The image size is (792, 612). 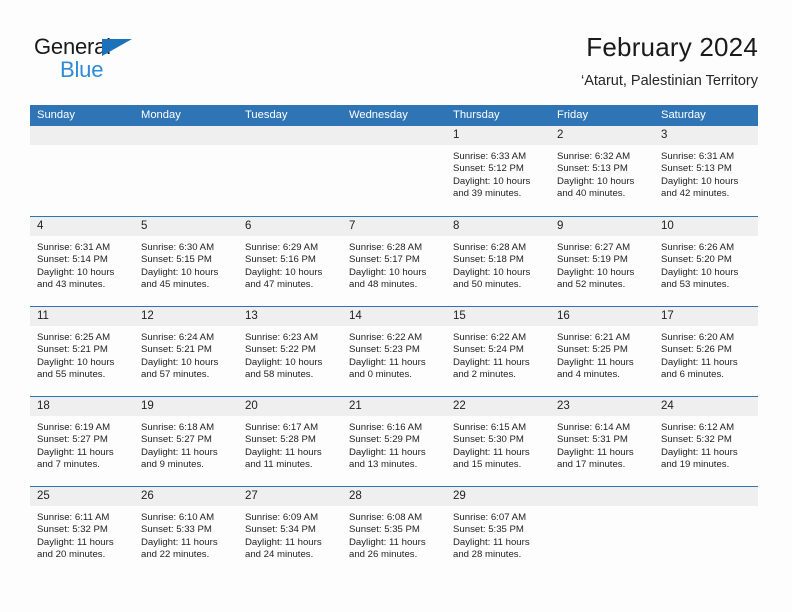 What do you see at coordinates (695, 465) in the screenshot?
I see `day-daylight-line2: and 19 minutes.` at bounding box center [695, 465].